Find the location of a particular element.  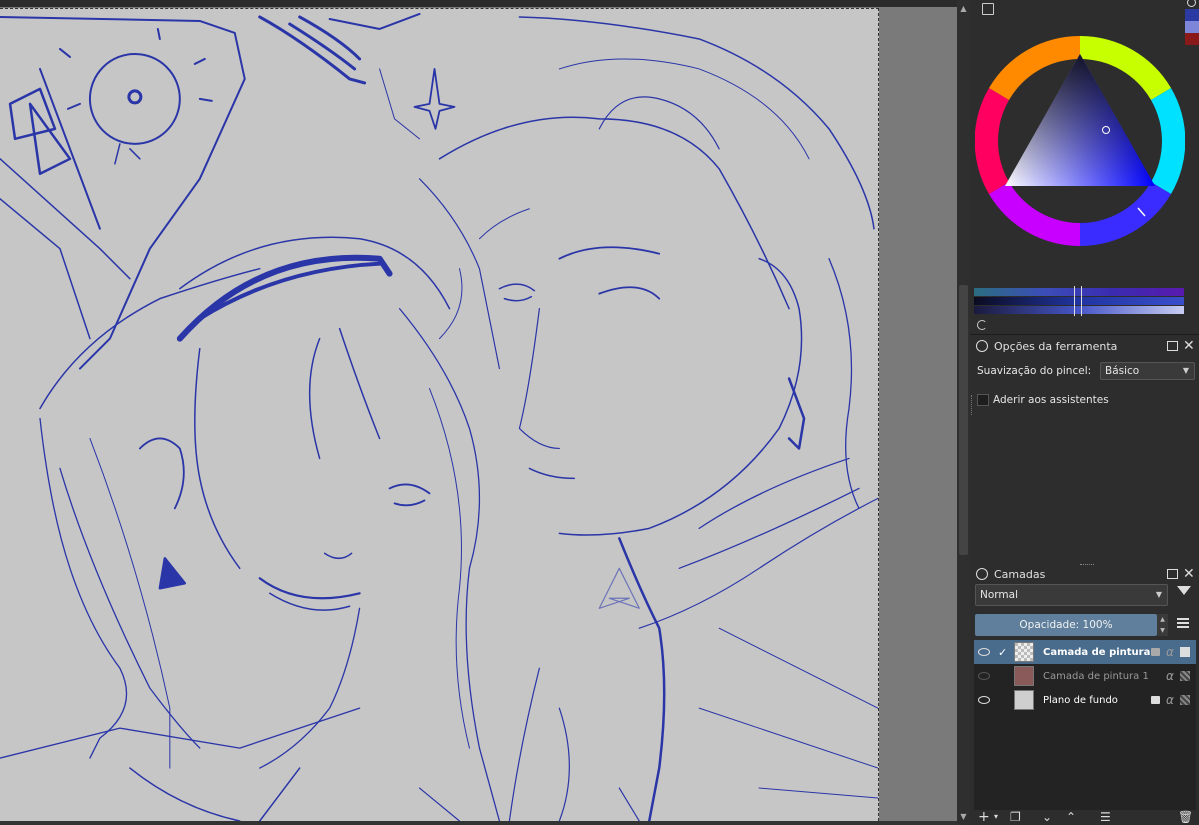

layer-name: Plano de fundo is located at coordinates (1080, 700).